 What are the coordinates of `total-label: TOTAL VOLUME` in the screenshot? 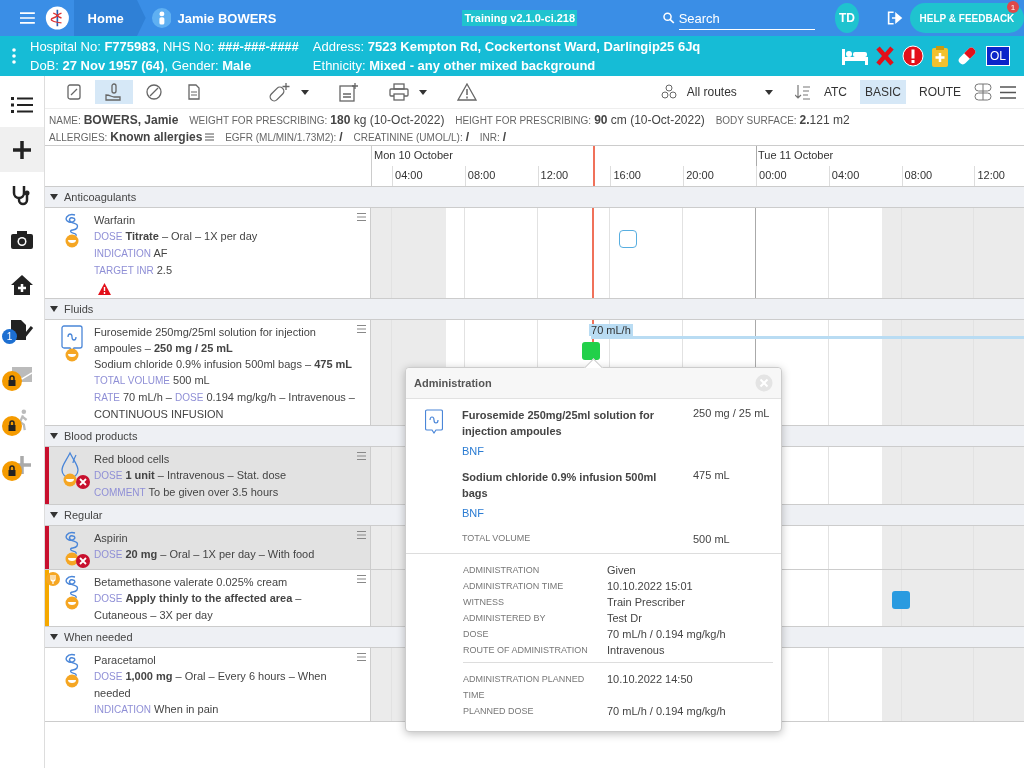 It's located at (497, 539).